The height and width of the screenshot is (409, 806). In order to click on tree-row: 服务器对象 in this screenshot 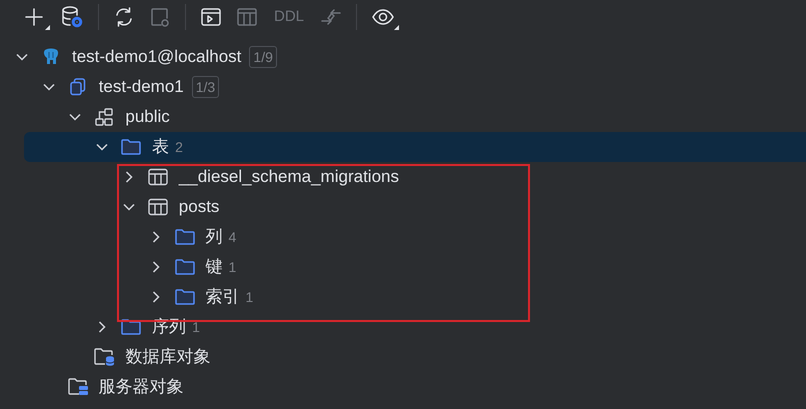, I will do `click(403, 387)`.